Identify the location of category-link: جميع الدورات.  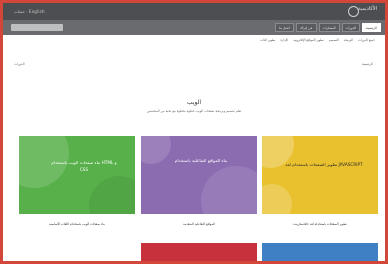
(366, 40).